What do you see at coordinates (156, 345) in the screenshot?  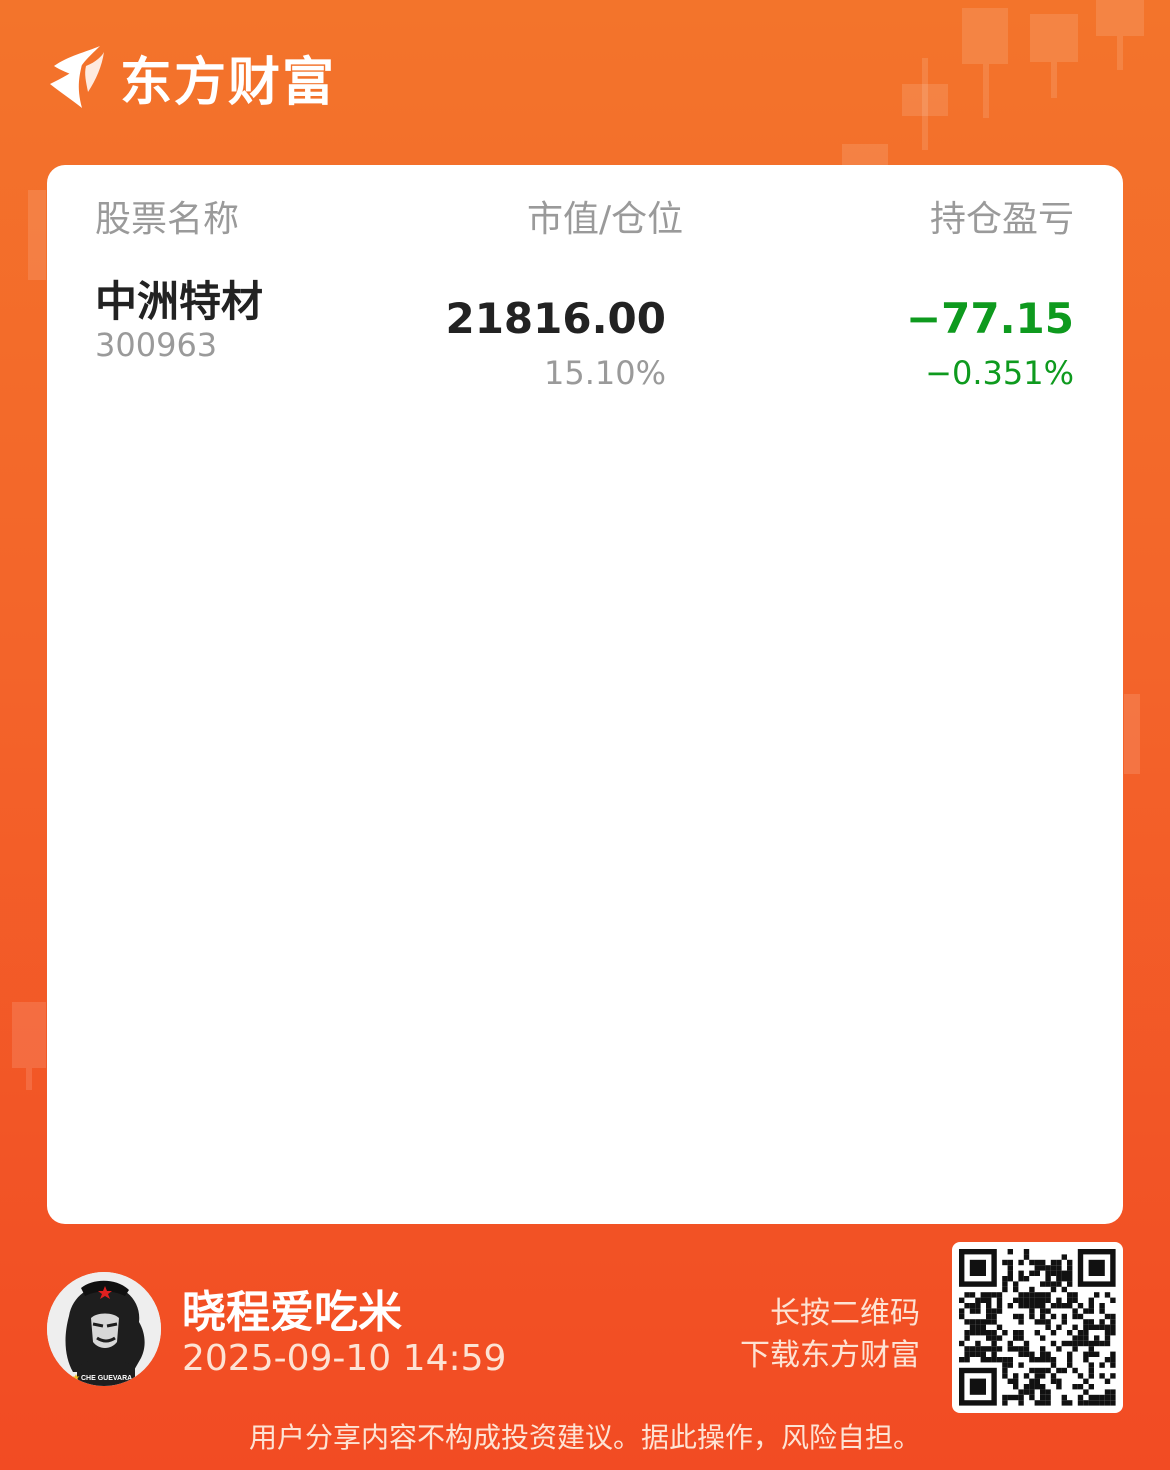 I see `stock-code: 300963` at bounding box center [156, 345].